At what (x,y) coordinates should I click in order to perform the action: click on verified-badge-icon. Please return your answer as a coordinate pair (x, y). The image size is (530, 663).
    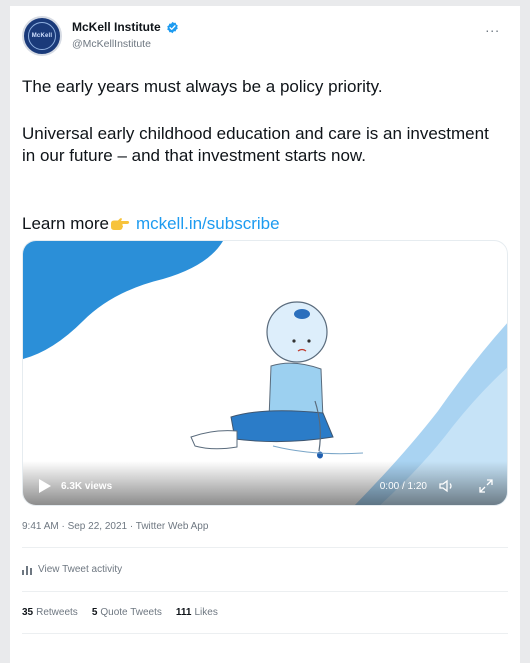
    Looking at the image, I should click on (172, 27).